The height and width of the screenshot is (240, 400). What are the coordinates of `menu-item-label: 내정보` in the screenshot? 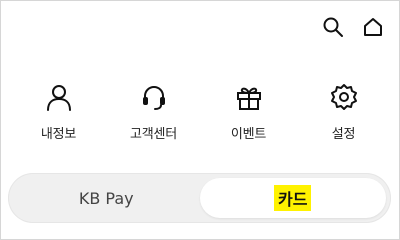 It's located at (58, 134).